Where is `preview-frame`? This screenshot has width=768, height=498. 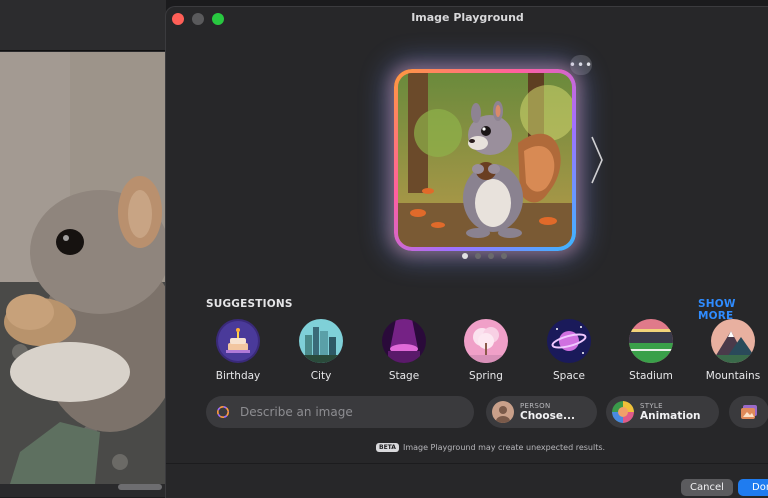 preview-frame is located at coordinates (485, 160).